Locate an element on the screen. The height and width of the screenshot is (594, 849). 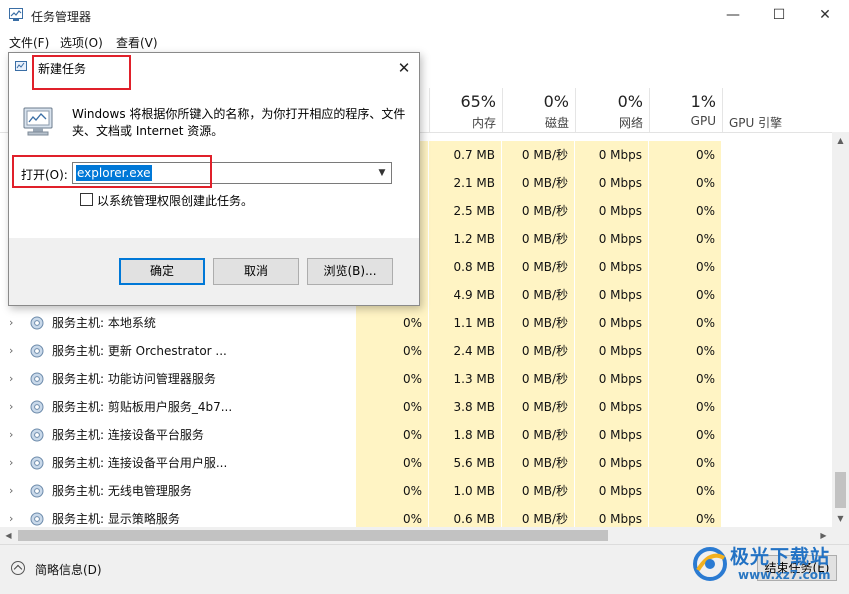
scroll-down-arrow-icon: ▼ is located at coordinates (840, 518).